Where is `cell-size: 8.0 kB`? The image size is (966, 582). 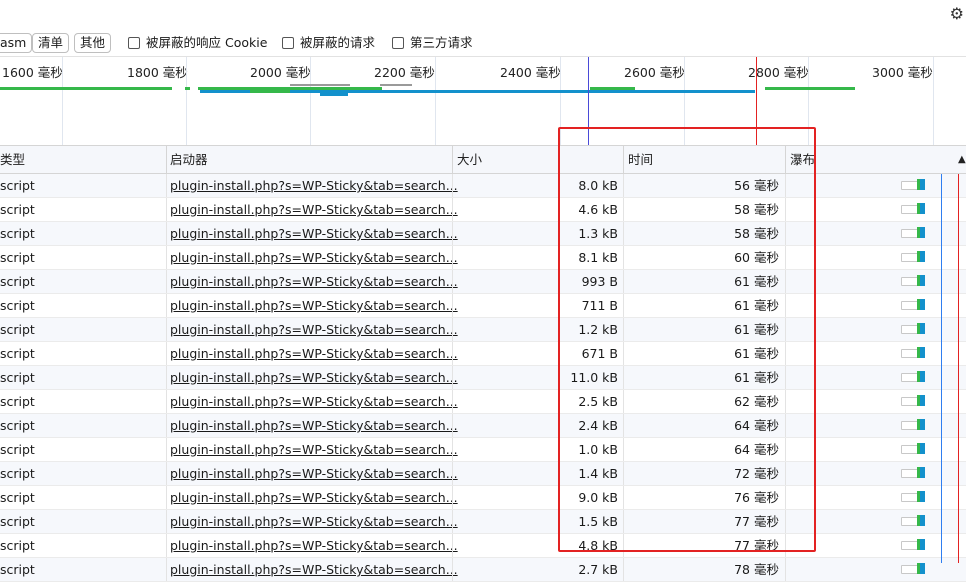
cell-size: 8.0 kB is located at coordinates (598, 185).